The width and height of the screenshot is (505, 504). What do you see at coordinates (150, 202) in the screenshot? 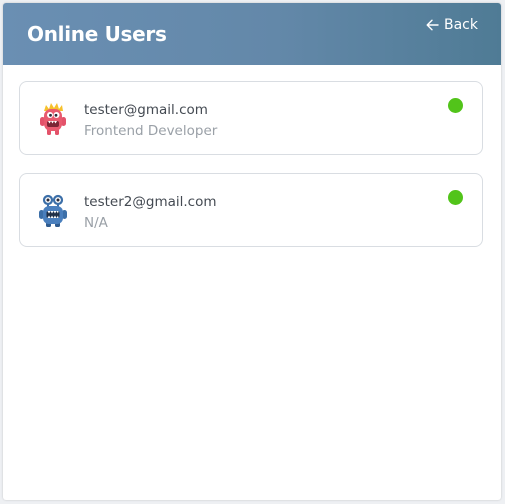
I see `user-email: tester2@gmail.com` at bounding box center [150, 202].